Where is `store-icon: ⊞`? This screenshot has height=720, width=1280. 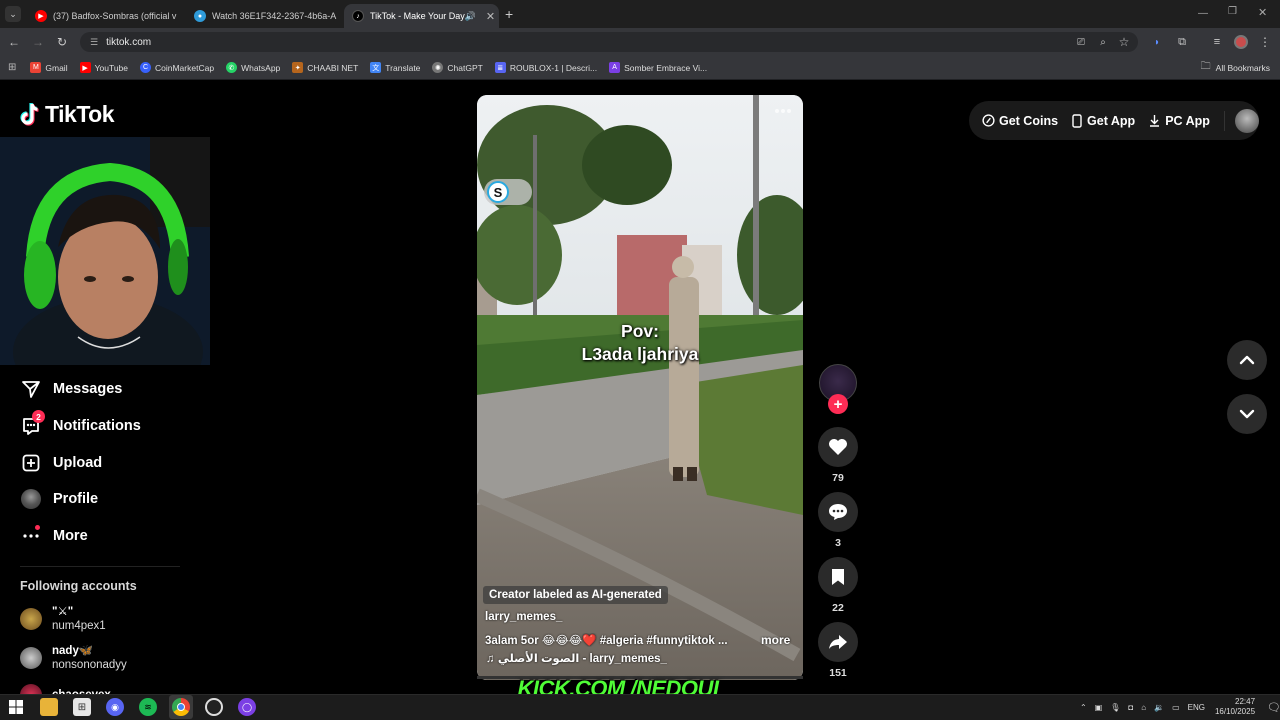 store-icon: ⊞ is located at coordinates (82, 707).